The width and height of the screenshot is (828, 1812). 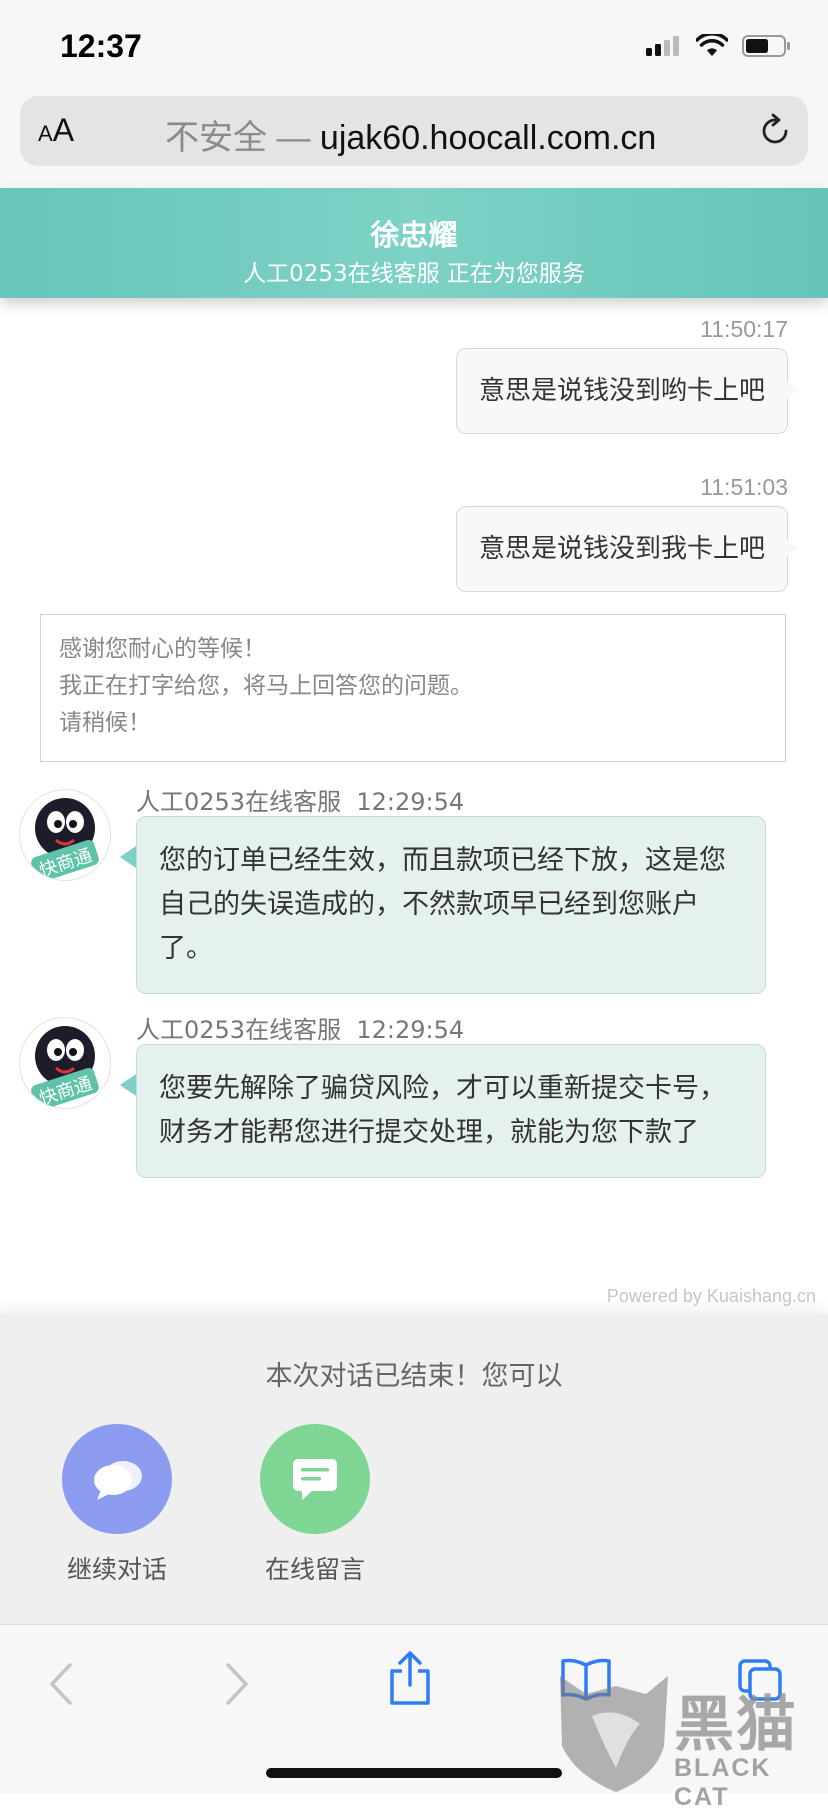 I want to click on continue-chat-label: 继续对话, so click(x=116, y=1569).